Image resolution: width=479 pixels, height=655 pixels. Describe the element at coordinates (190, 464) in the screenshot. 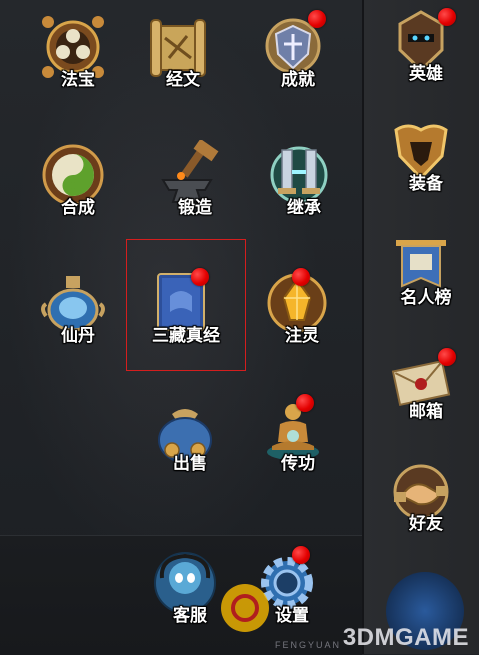

I see `menu-label-chushou: 出售` at that location.